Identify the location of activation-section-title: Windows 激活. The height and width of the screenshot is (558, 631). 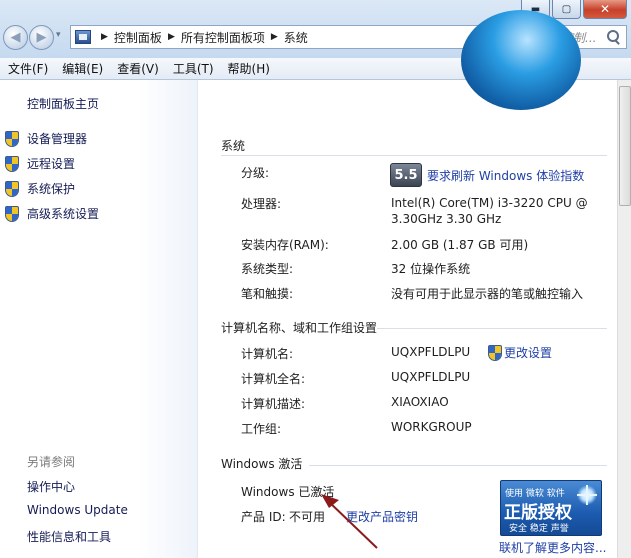
(262, 464).